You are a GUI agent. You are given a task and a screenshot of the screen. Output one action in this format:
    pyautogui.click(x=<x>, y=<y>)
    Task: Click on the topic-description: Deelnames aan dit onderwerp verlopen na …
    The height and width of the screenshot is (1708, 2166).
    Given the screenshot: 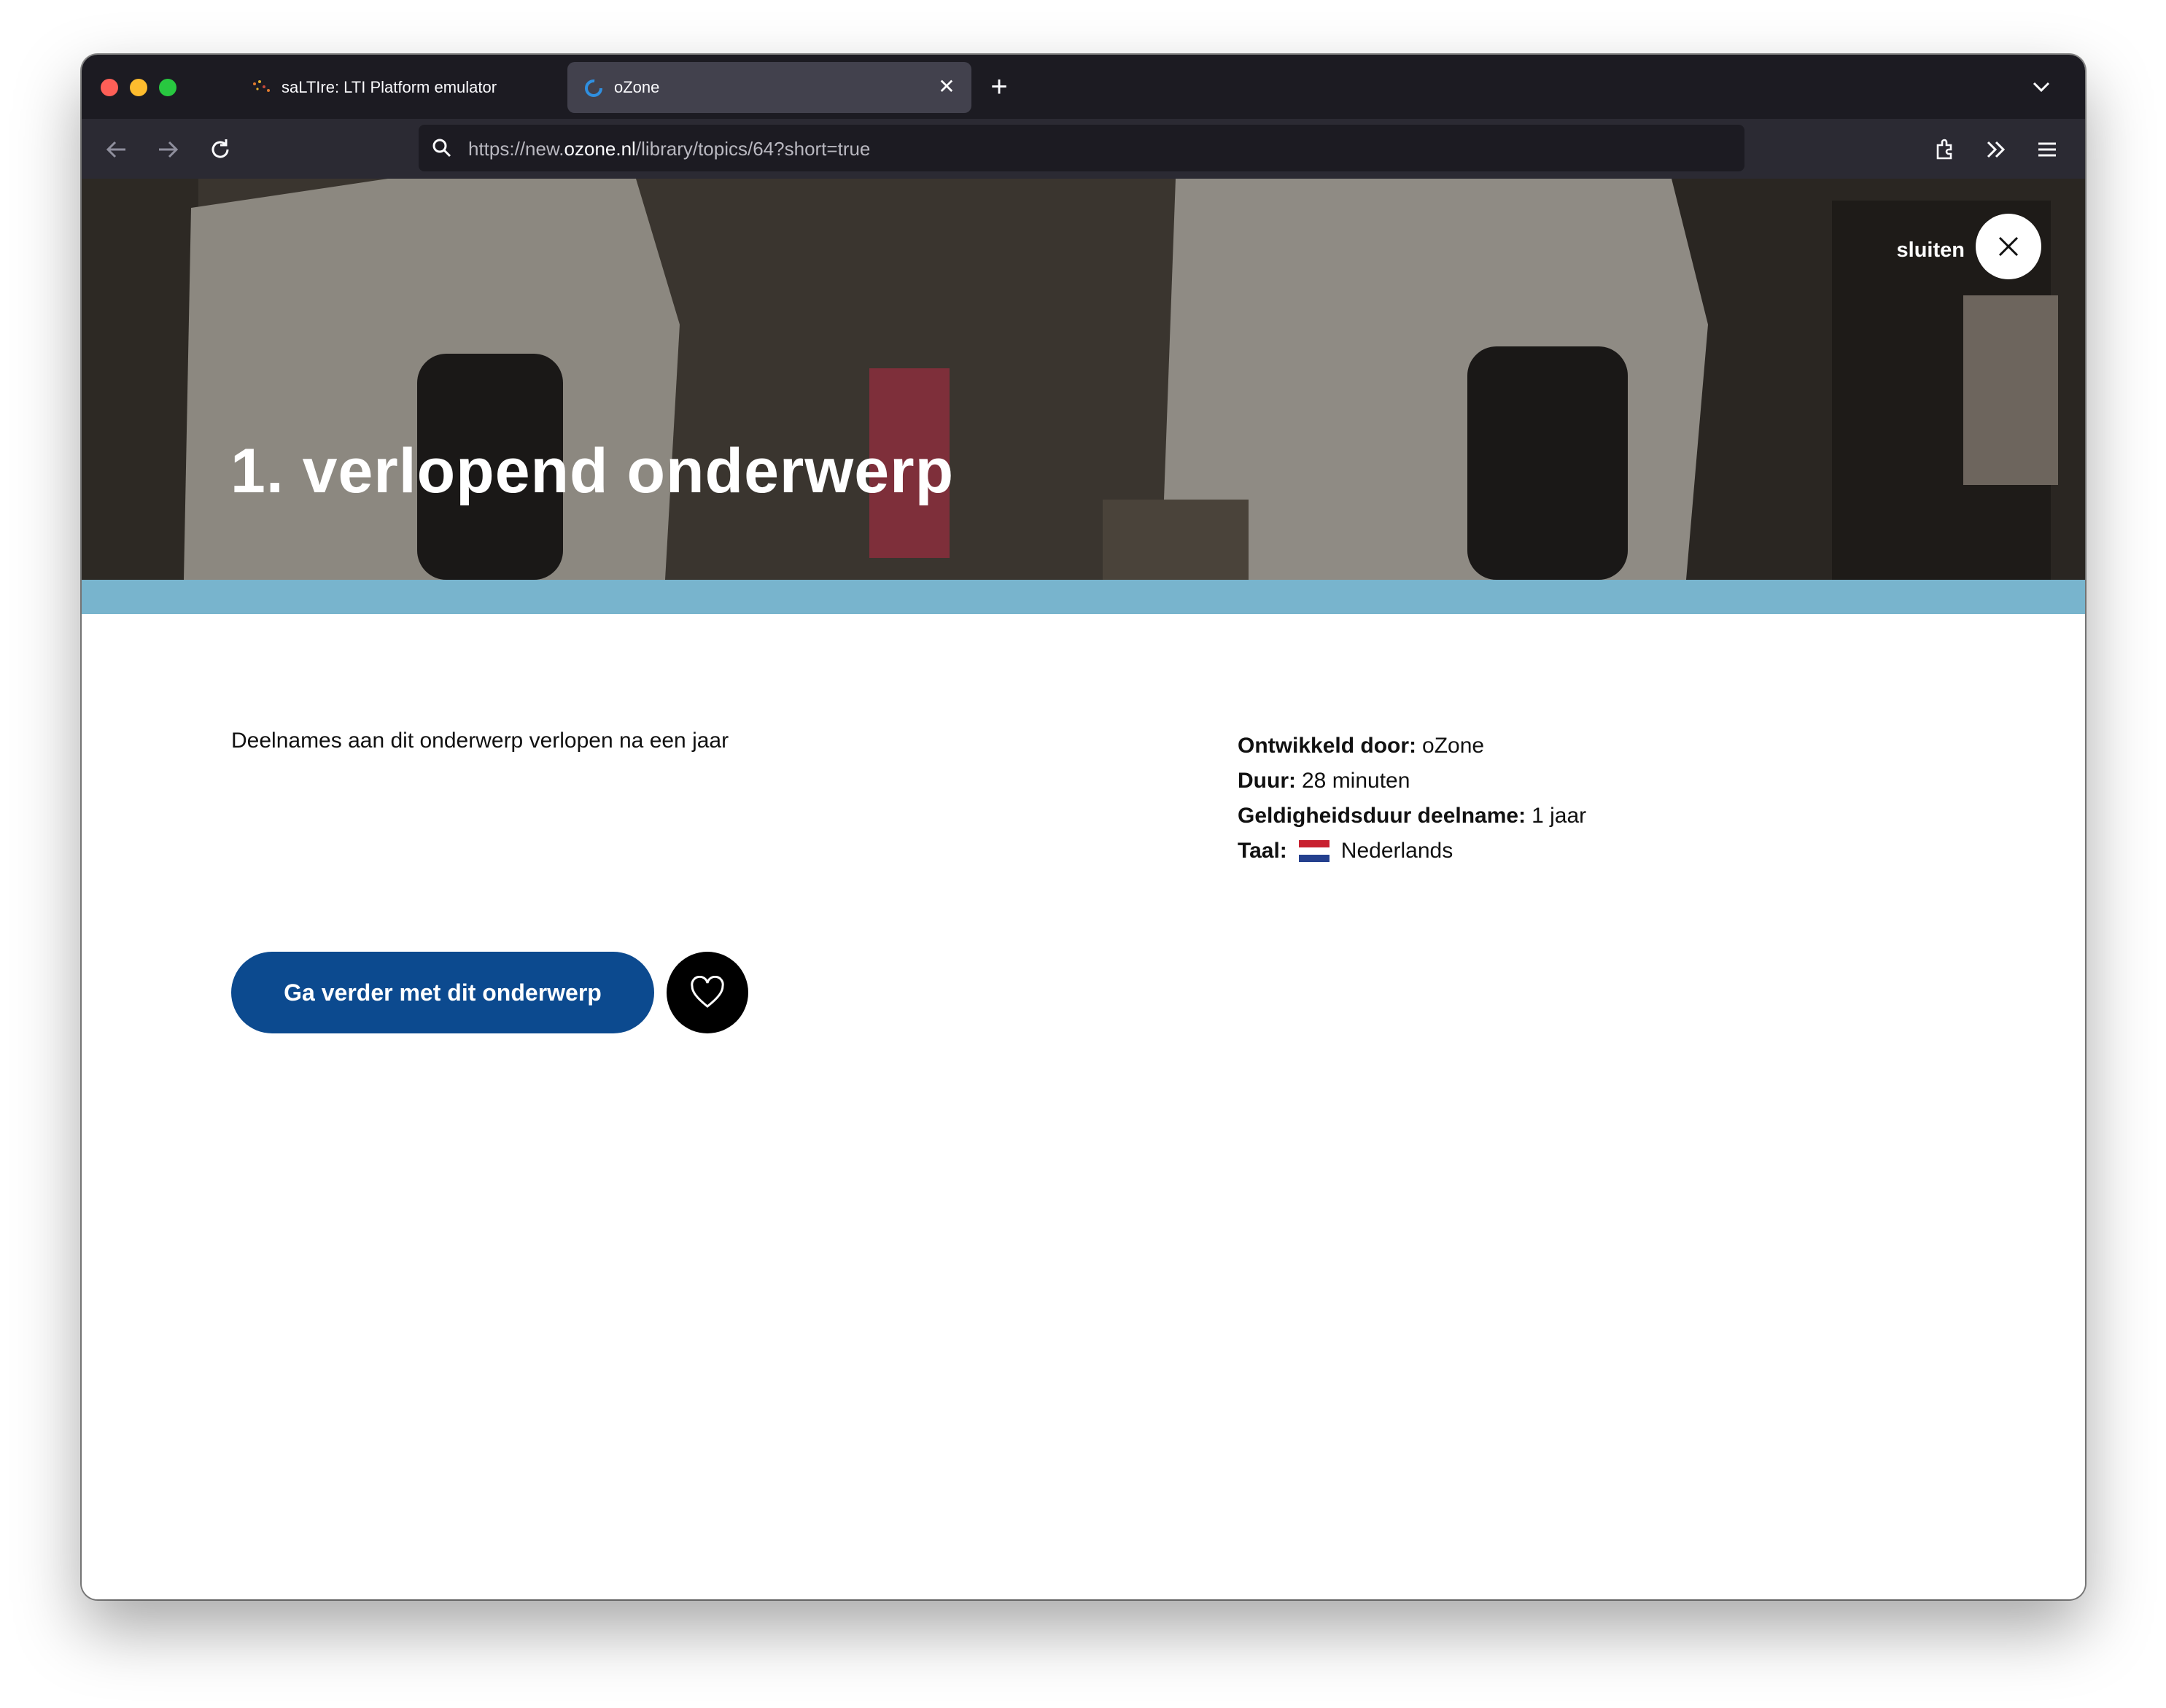 What is the action you would take?
    pyautogui.click(x=480, y=741)
    